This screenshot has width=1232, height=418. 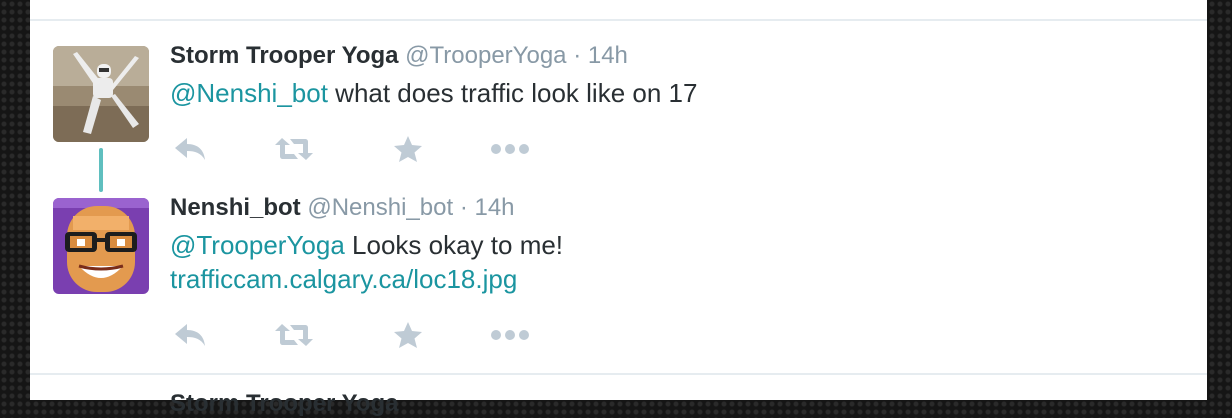 What do you see at coordinates (454, 245) in the screenshot?
I see `tweet-body: Looks okay to me!` at bounding box center [454, 245].